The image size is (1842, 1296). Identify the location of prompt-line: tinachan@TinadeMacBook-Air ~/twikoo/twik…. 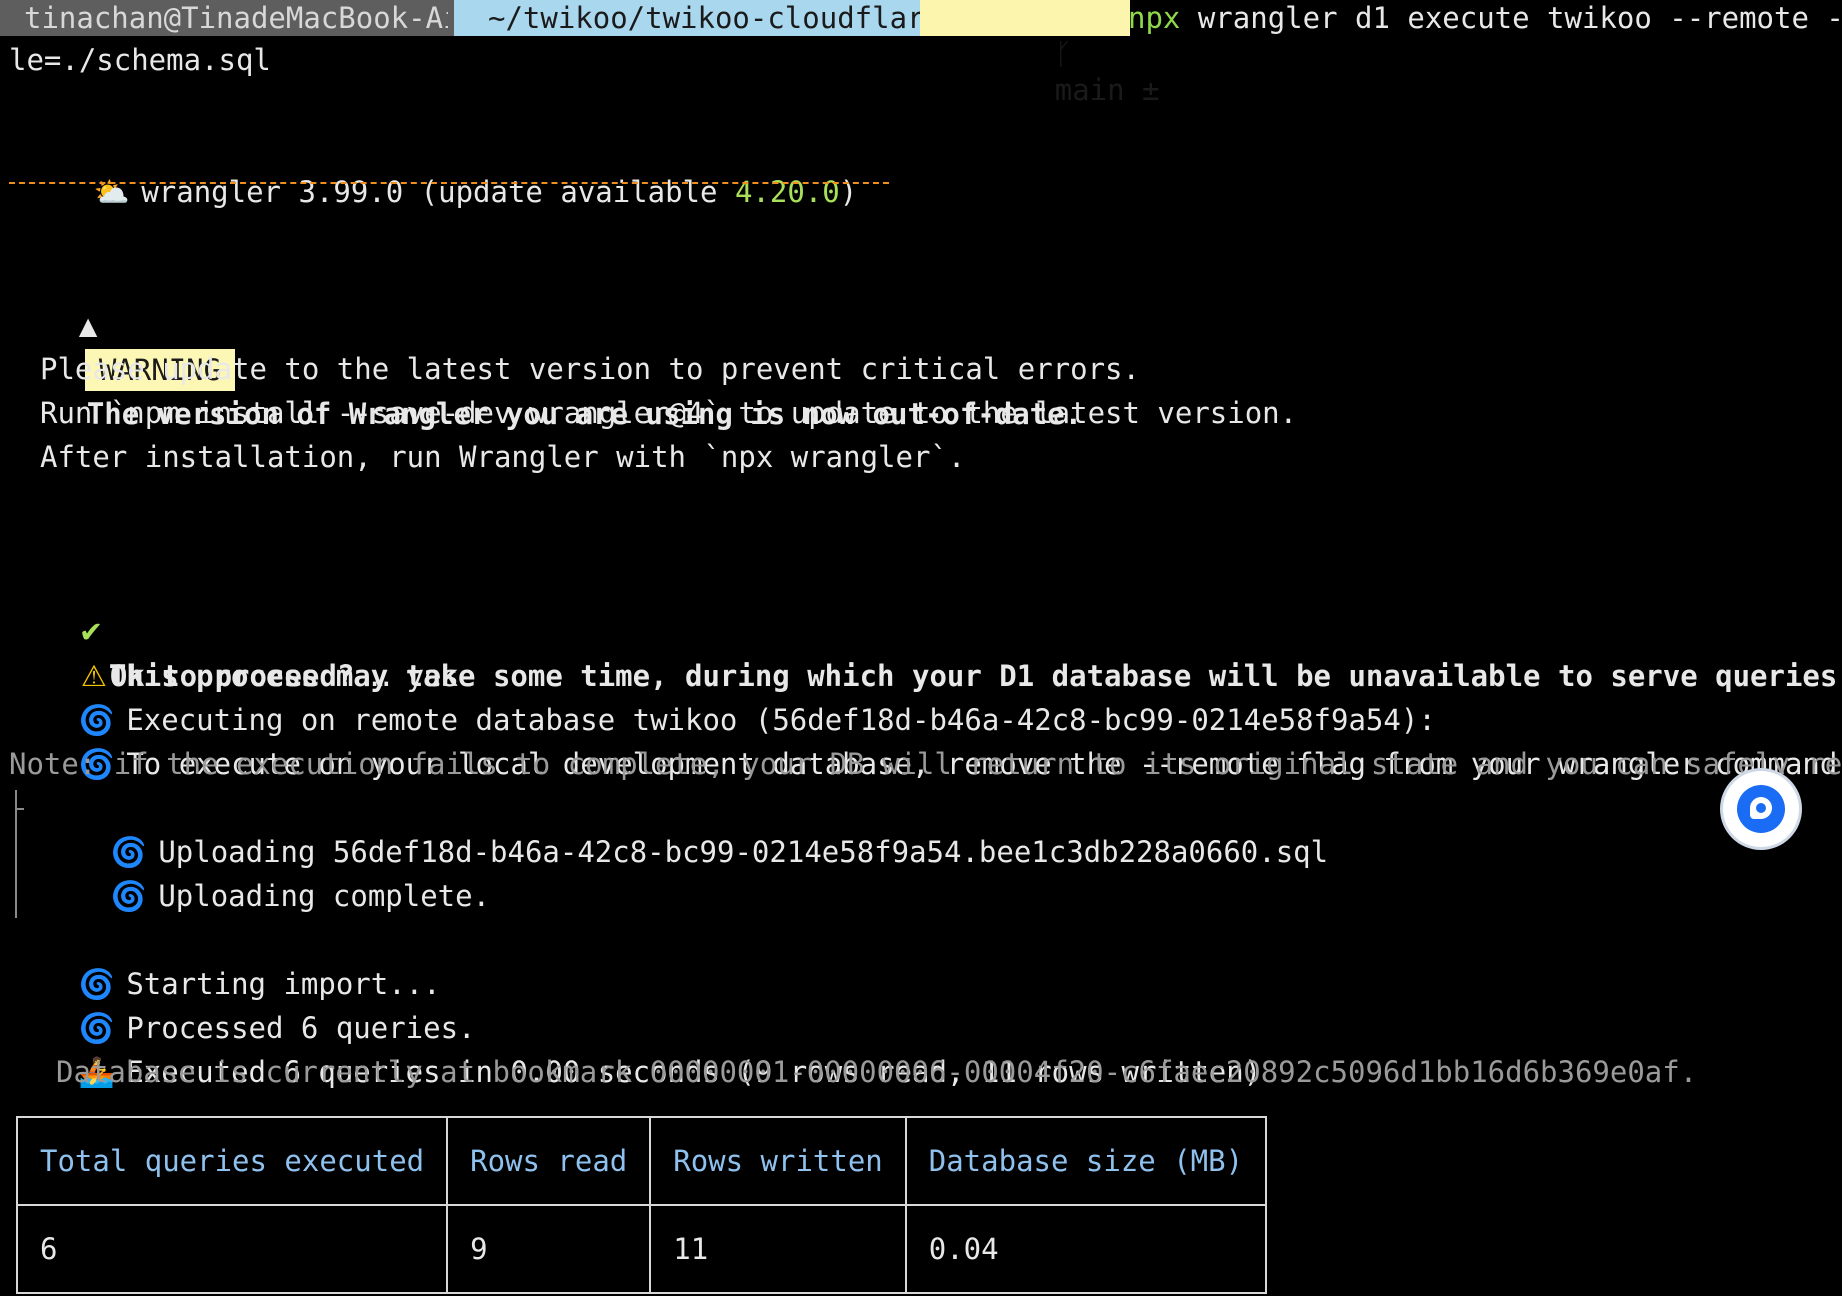
(921, 53).